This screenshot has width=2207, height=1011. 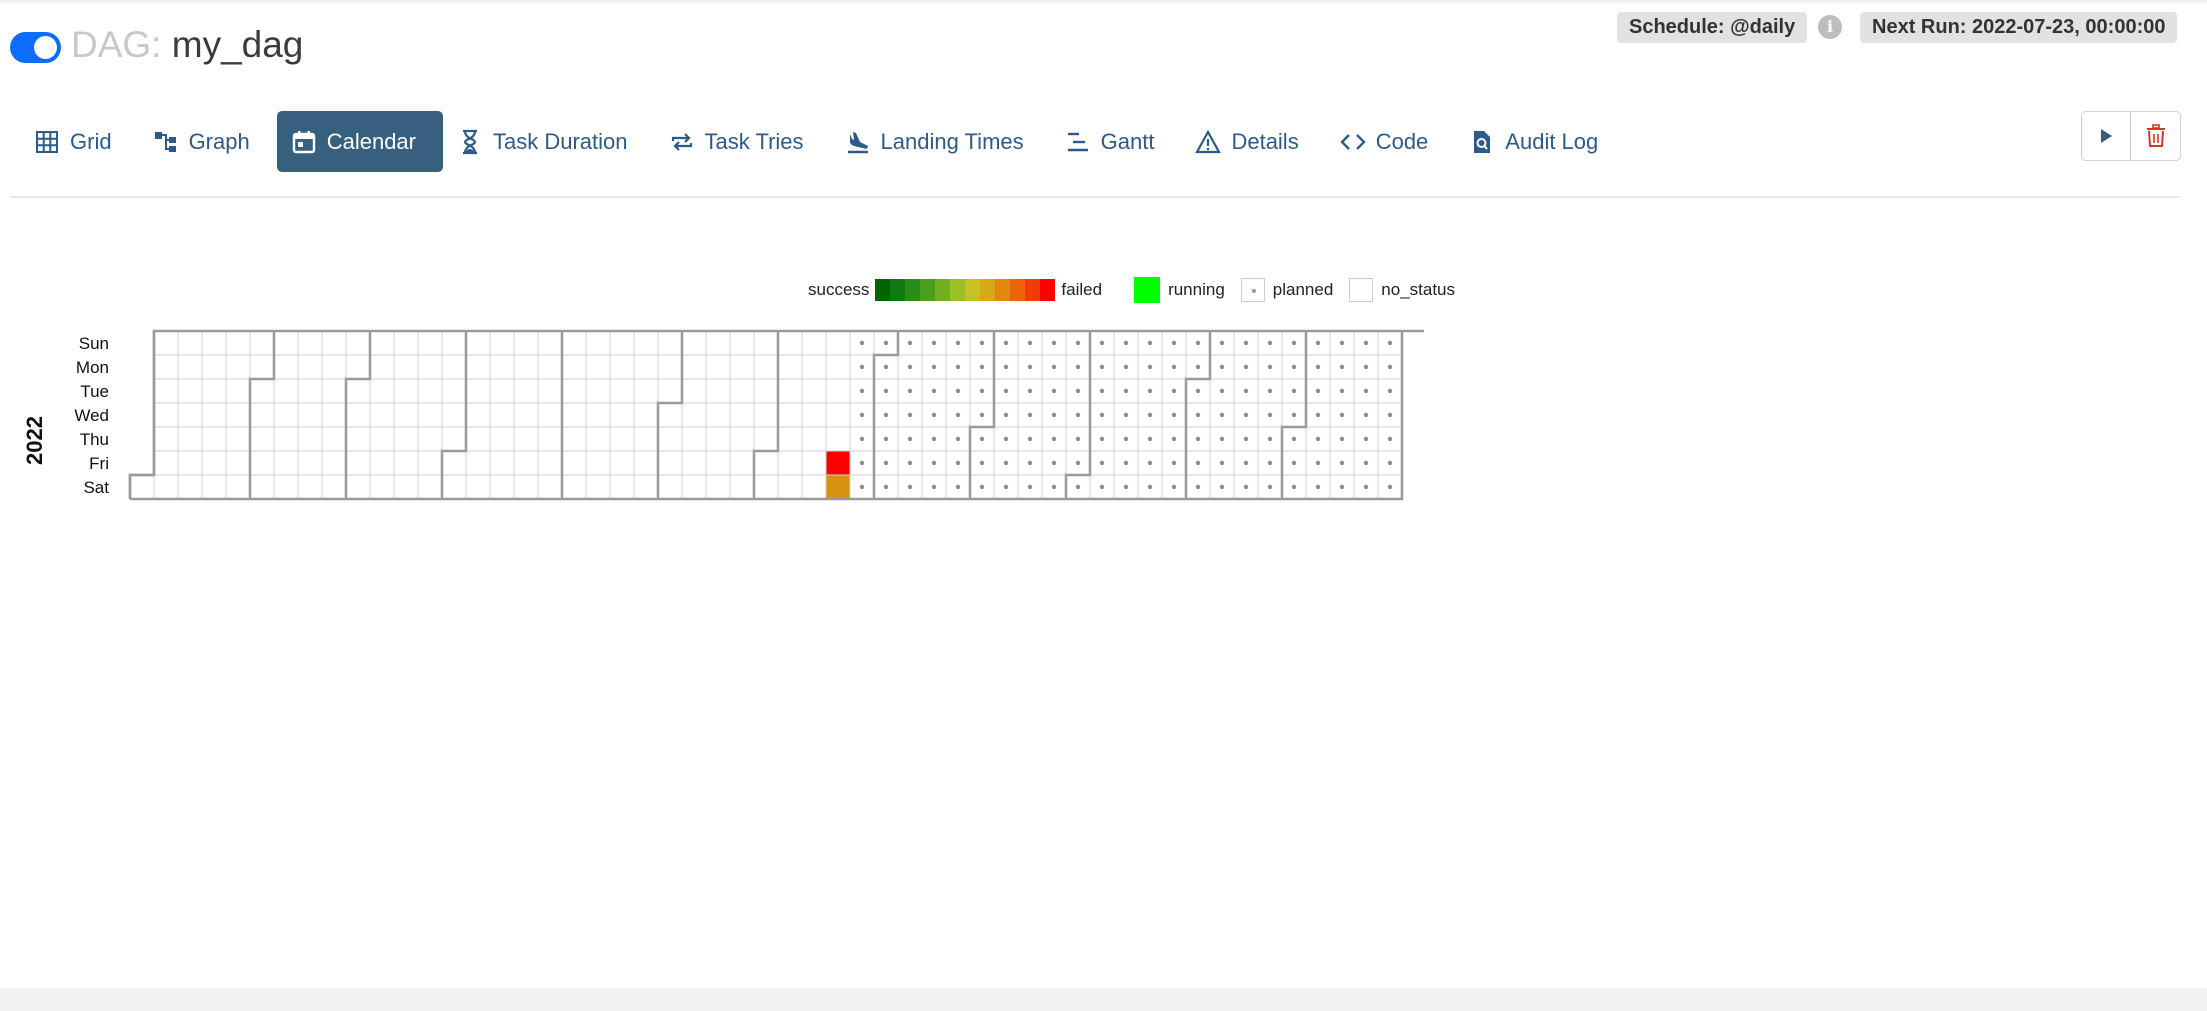 What do you see at coordinates (1253, 141) in the screenshot?
I see `tab-details: Details` at bounding box center [1253, 141].